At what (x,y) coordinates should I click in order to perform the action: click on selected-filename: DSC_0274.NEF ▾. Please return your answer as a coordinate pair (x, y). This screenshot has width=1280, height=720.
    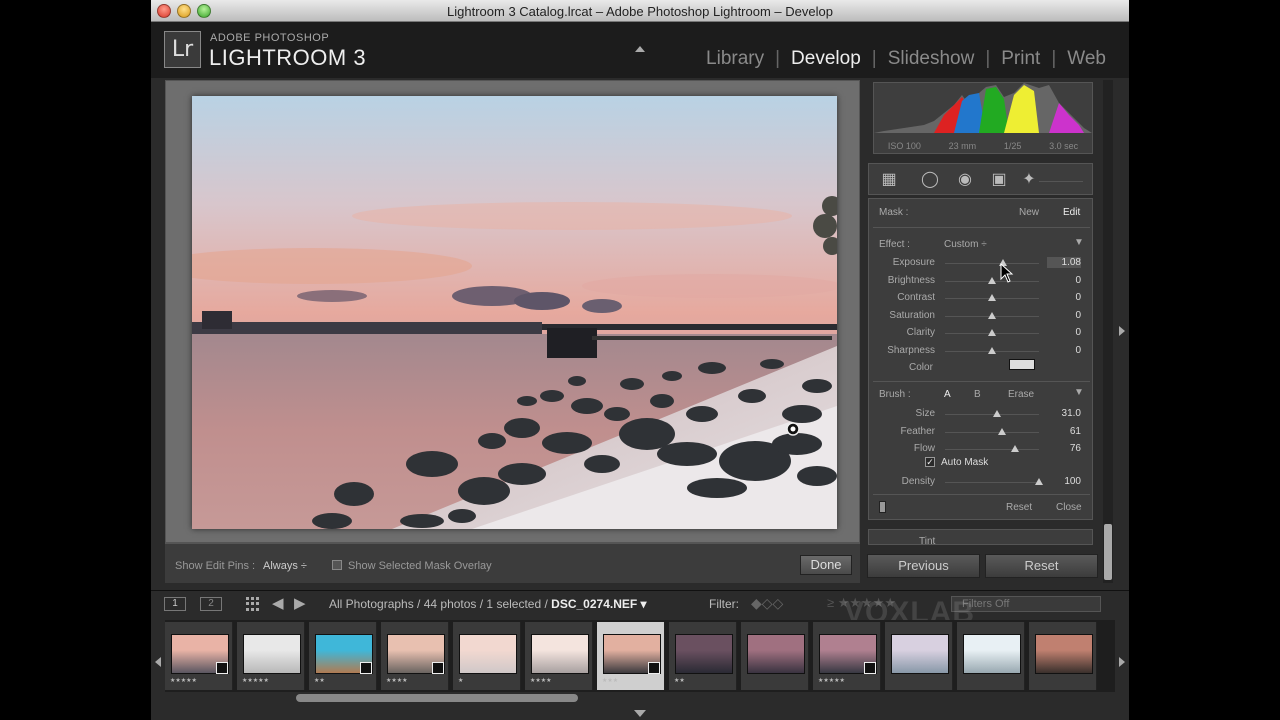
    Looking at the image, I should click on (598, 604).